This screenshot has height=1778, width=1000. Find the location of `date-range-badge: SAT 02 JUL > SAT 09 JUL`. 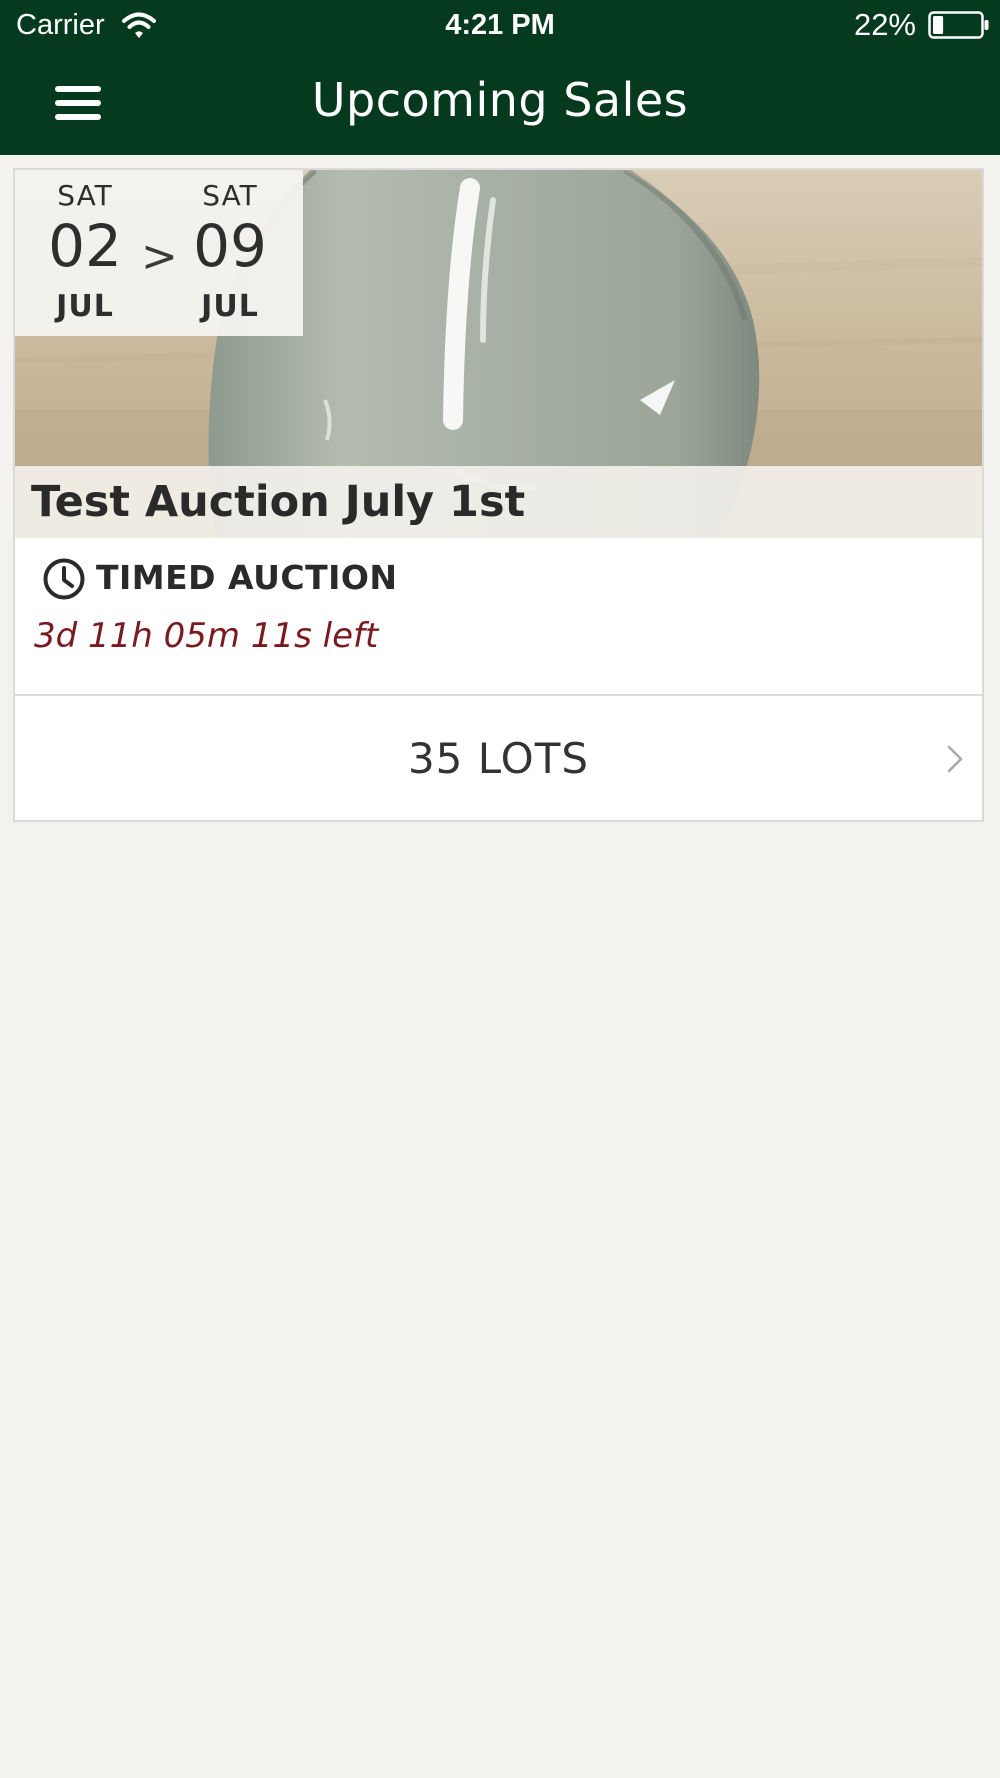

date-range-badge: SAT 02 JUL > SAT 09 JUL is located at coordinates (159, 253).